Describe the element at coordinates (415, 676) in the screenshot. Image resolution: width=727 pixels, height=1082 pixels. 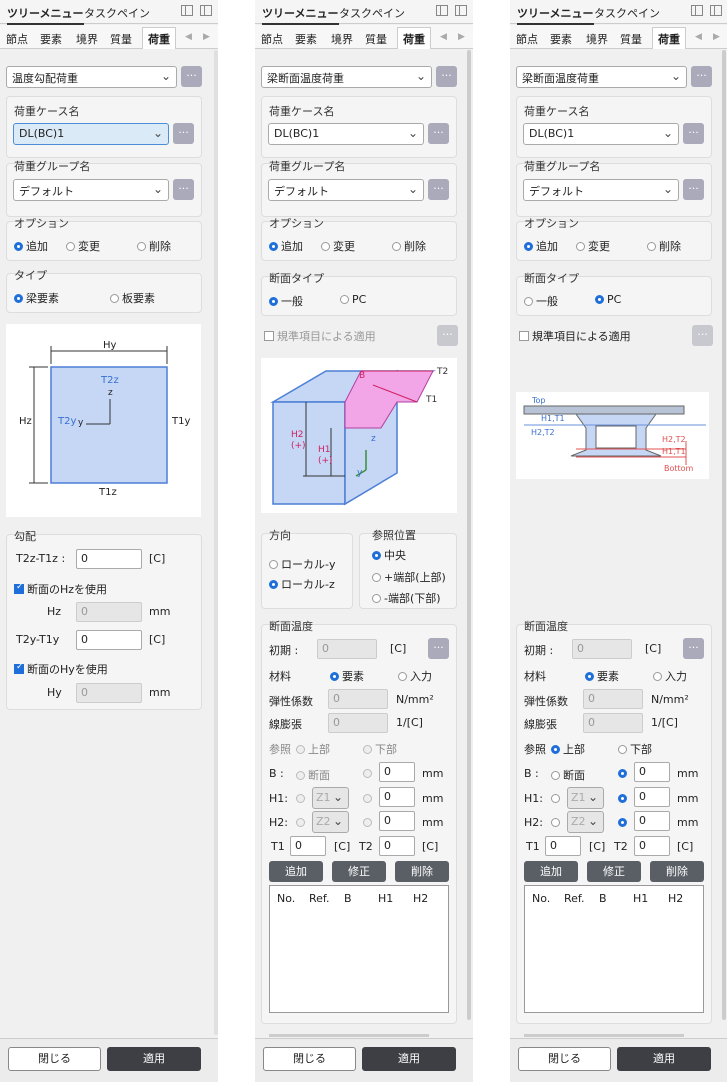
I see `material-input-radio: 入力` at that location.